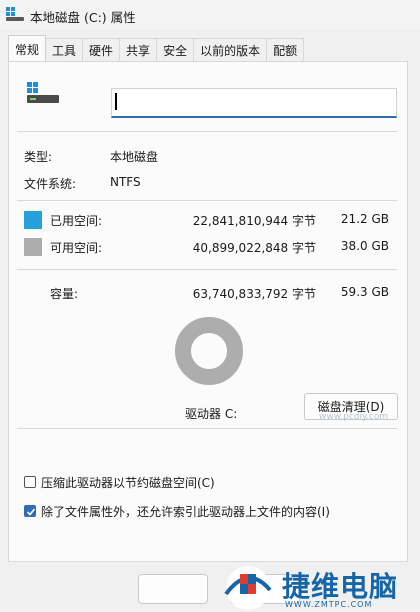  I want to click on watermark-brand: 捷维电脑, so click(340, 586).